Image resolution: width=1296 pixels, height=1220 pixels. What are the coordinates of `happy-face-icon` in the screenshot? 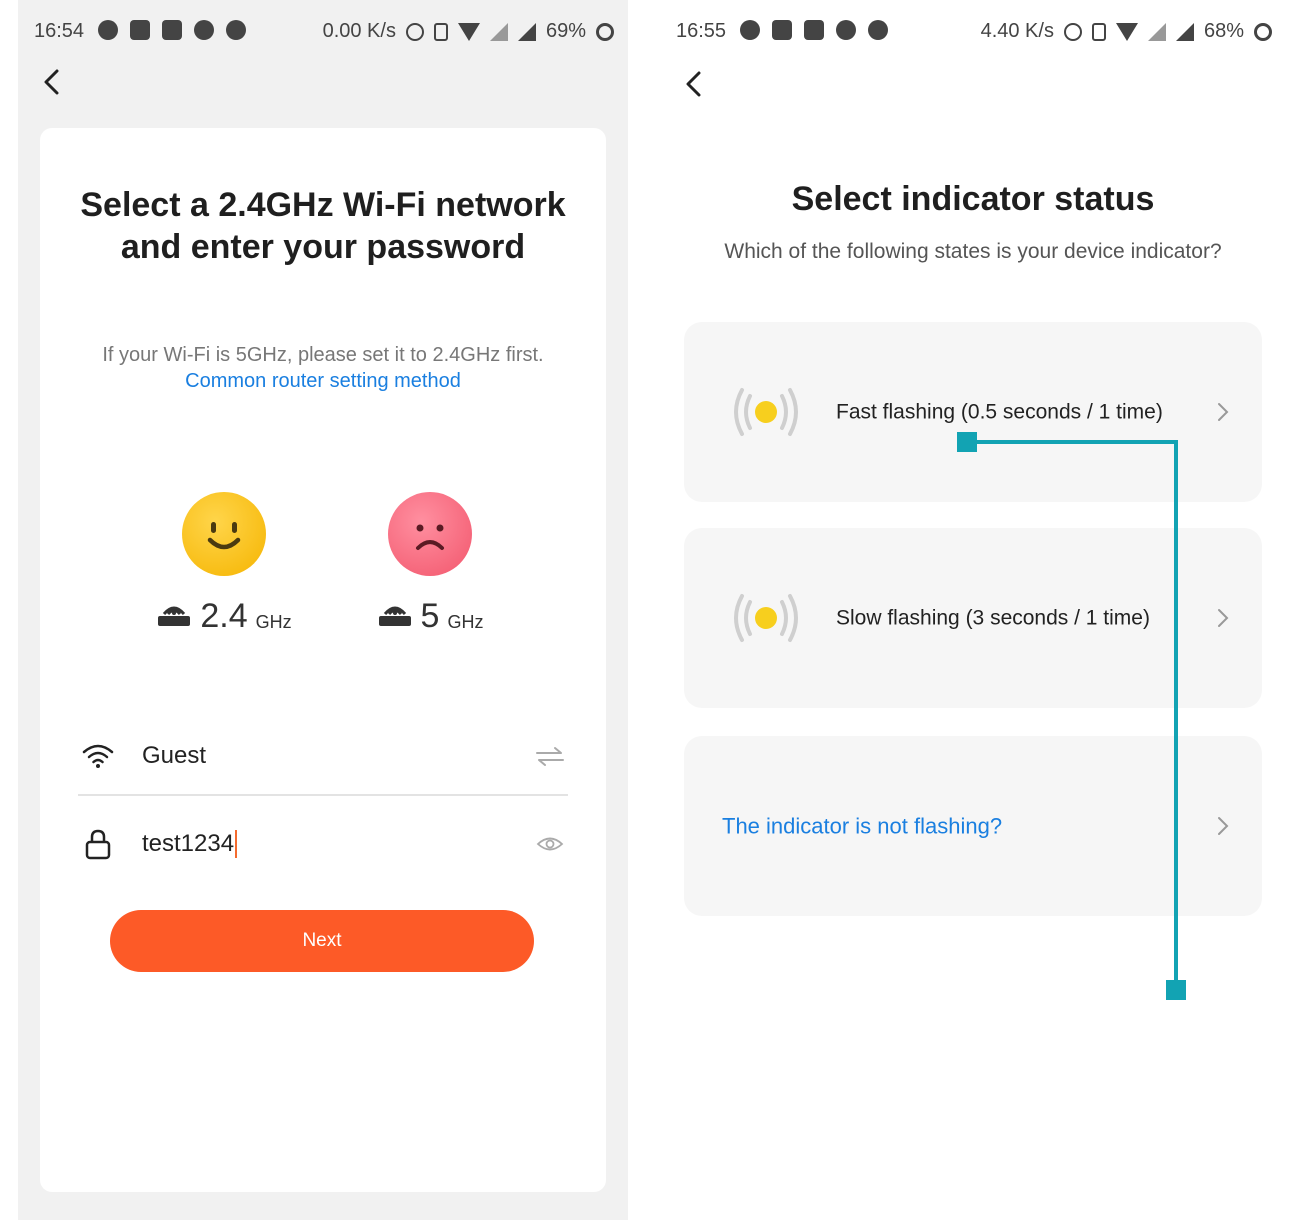 It's located at (224, 534).